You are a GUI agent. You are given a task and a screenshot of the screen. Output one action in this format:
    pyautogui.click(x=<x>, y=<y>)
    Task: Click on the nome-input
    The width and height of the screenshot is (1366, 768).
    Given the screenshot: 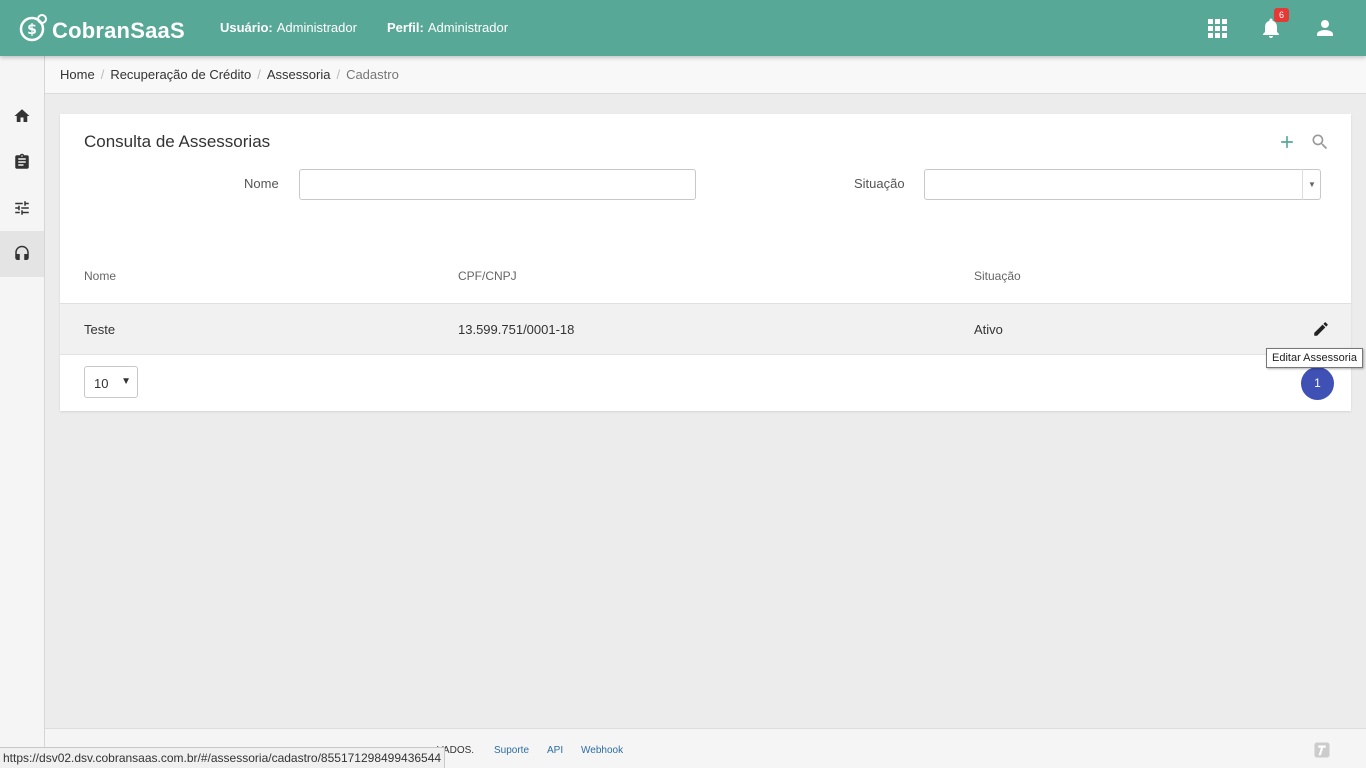 What is the action you would take?
    pyautogui.click(x=497, y=184)
    